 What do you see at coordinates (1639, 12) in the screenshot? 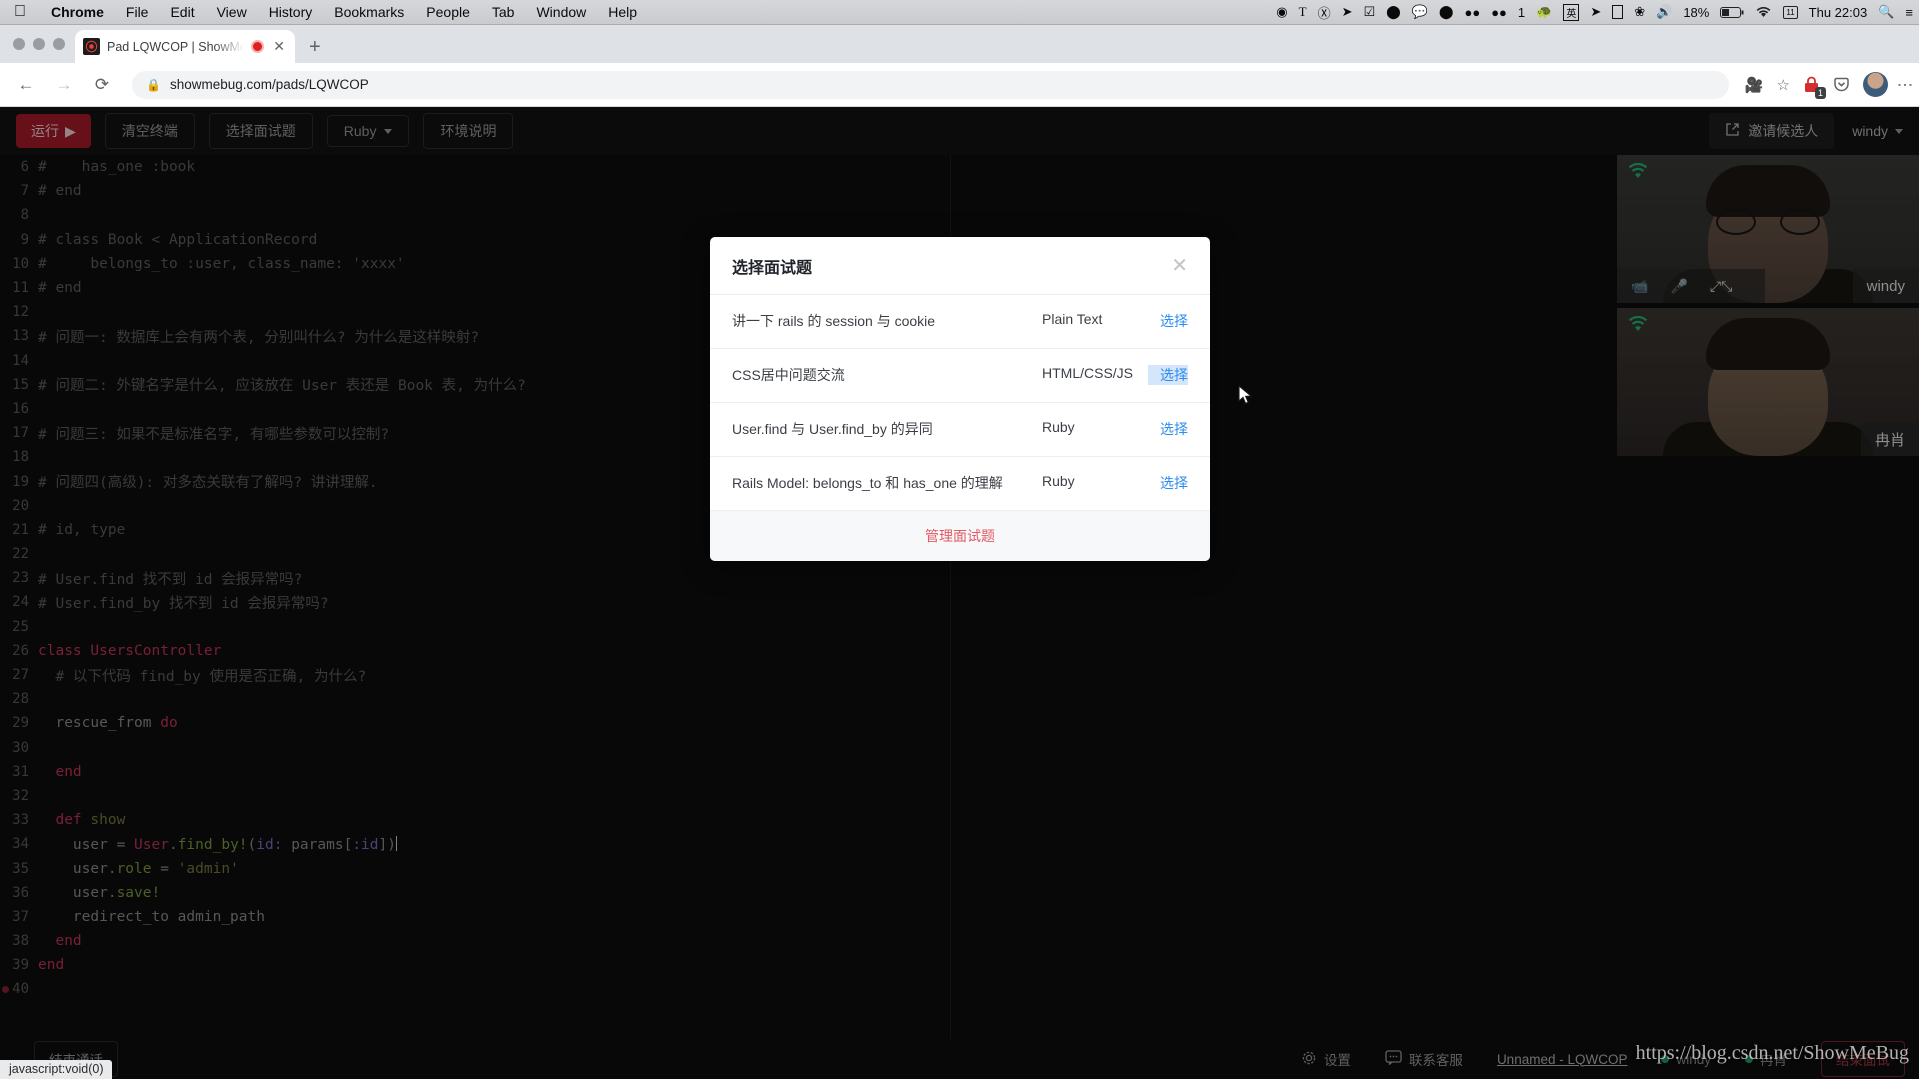
I see `bluetooth-icon: ❀` at bounding box center [1639, 12].